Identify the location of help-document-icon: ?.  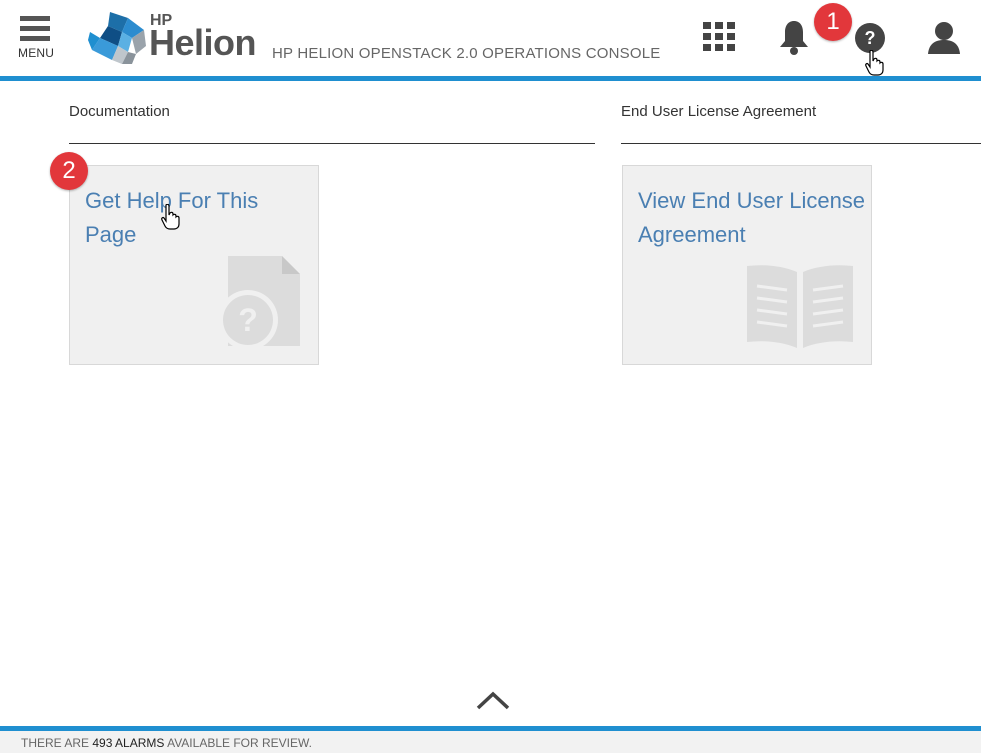
(260, 303).